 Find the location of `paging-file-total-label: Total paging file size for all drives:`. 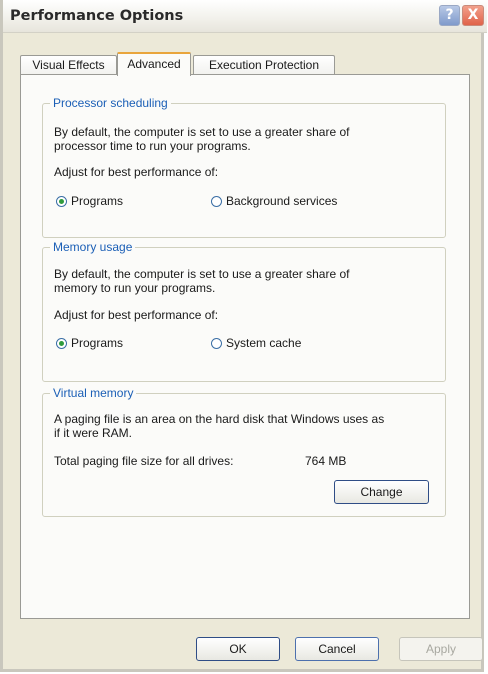

paging-file-total-label: Total paging file size for all drives: is located at coordinates (144, 461).